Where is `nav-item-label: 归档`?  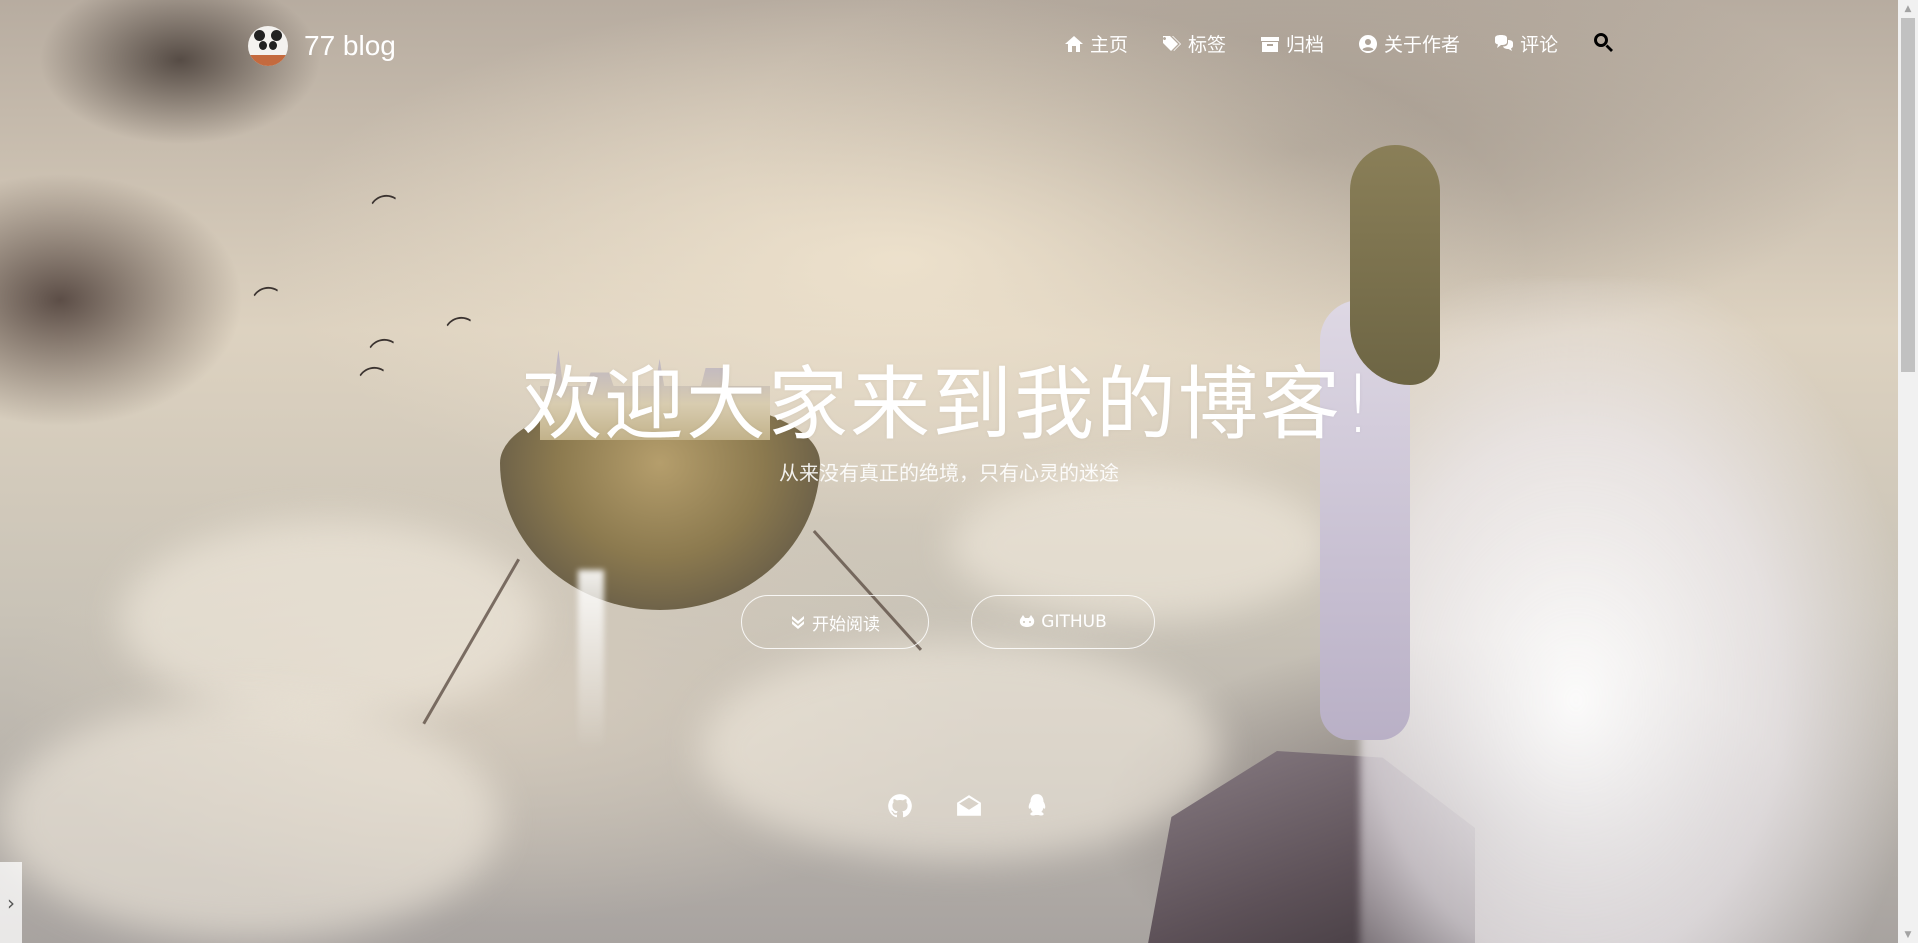
nav-item-label: 归档 is located at coordinates (1305, 45).